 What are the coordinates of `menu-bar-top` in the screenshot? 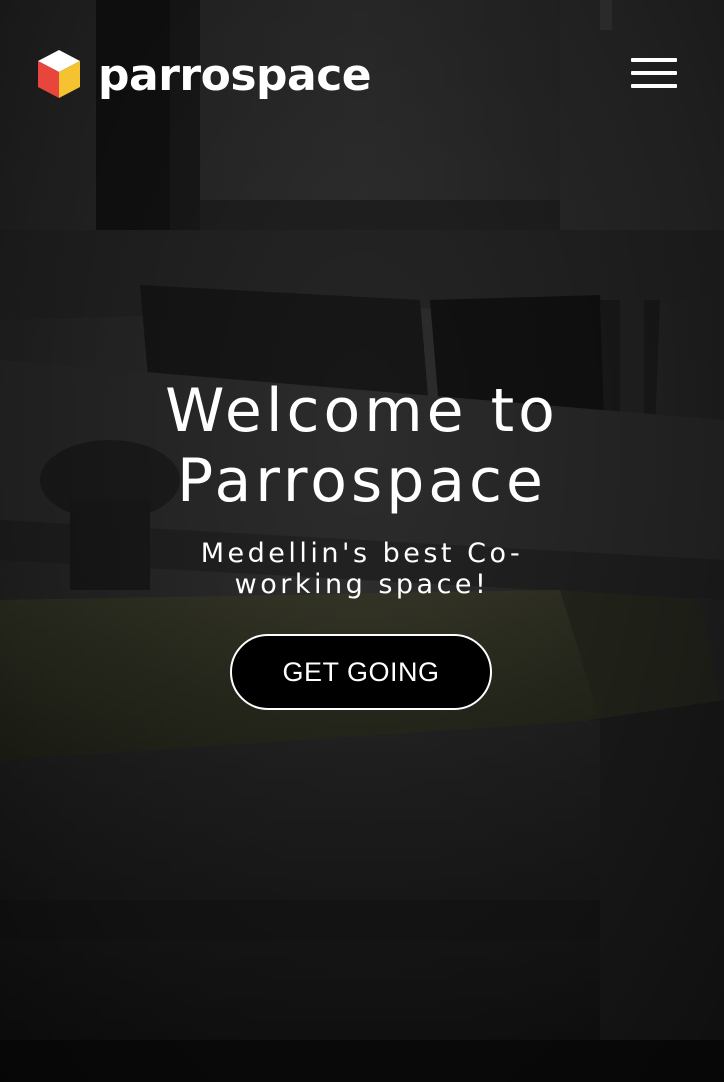 It's located at (654, 60).